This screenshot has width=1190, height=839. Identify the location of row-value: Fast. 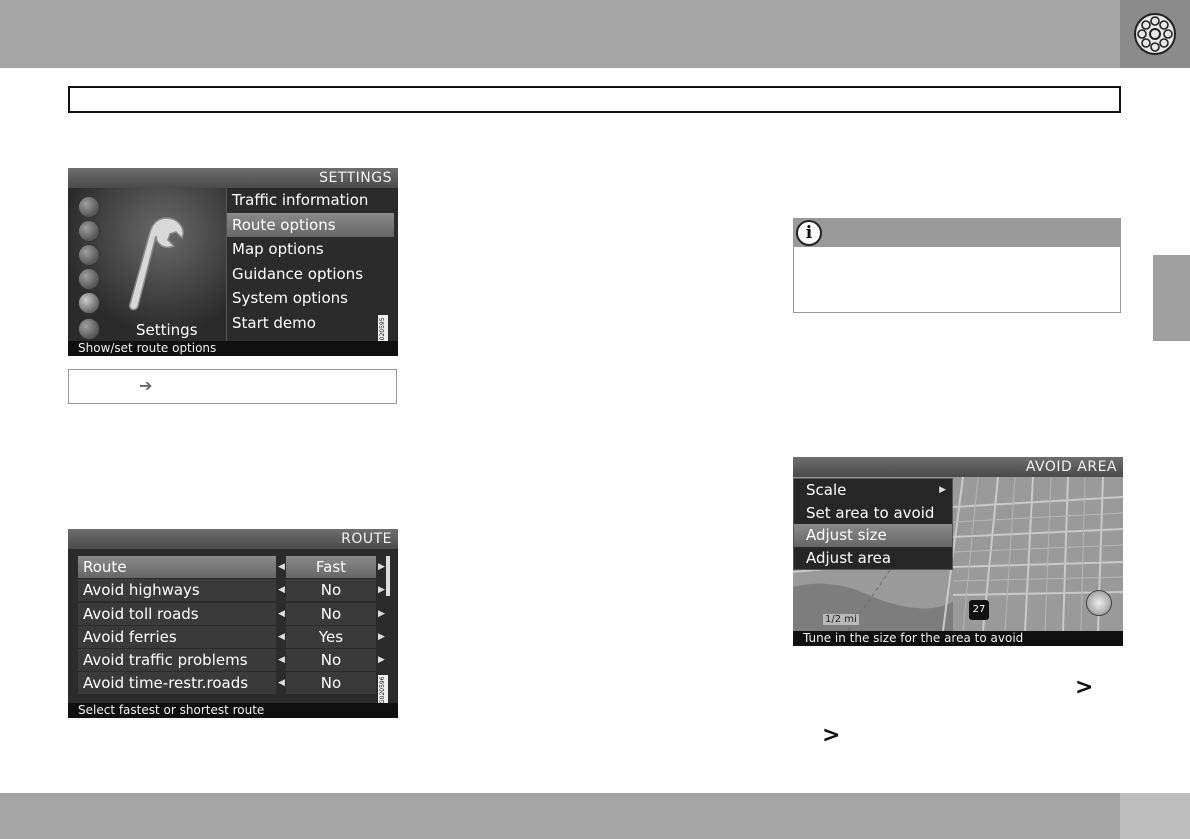
(331, 567).